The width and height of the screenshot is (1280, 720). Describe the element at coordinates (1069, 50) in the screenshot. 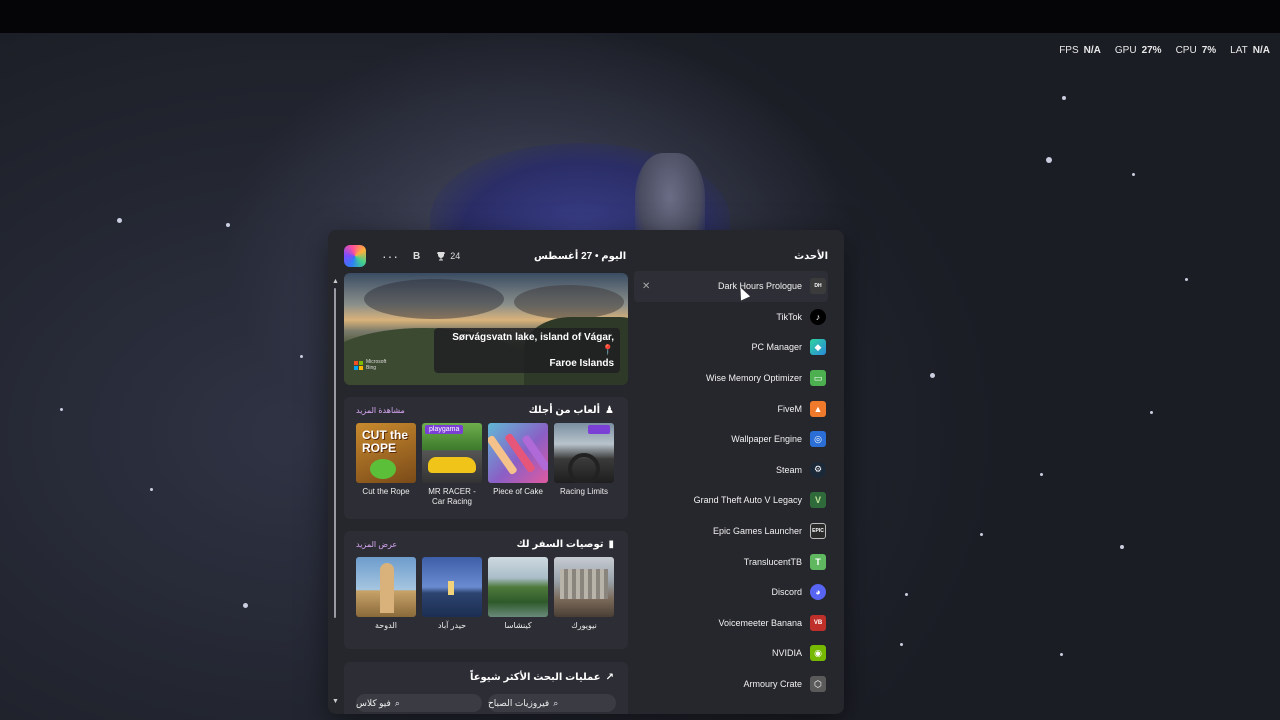

I see `fps-label: FPS` at that location.